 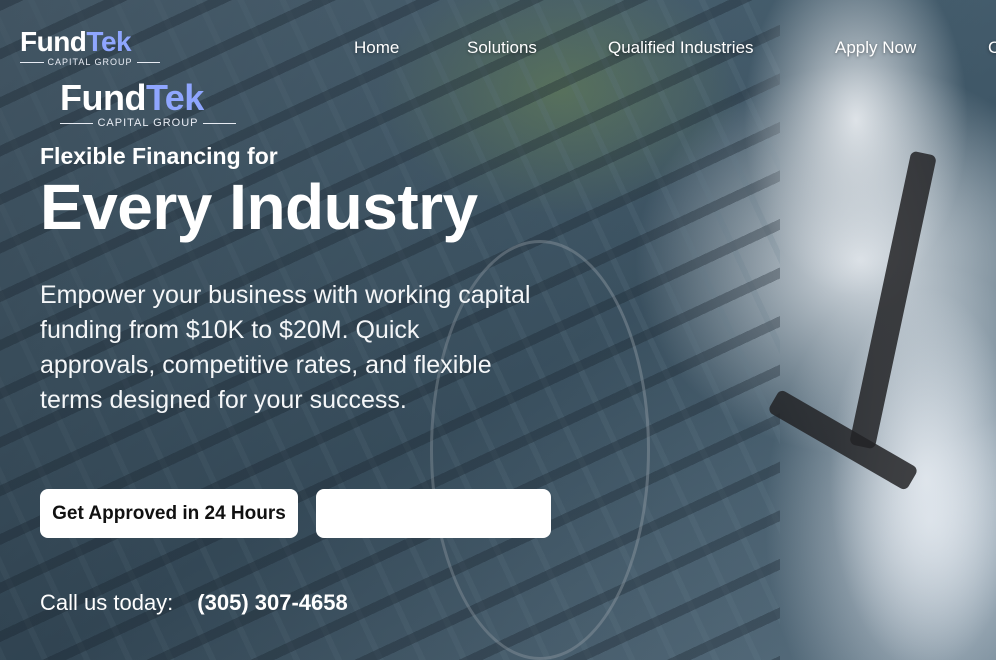 I want to click on hero-logo: FundTek CAPITAL GROUP, so click(x=148, y=104).